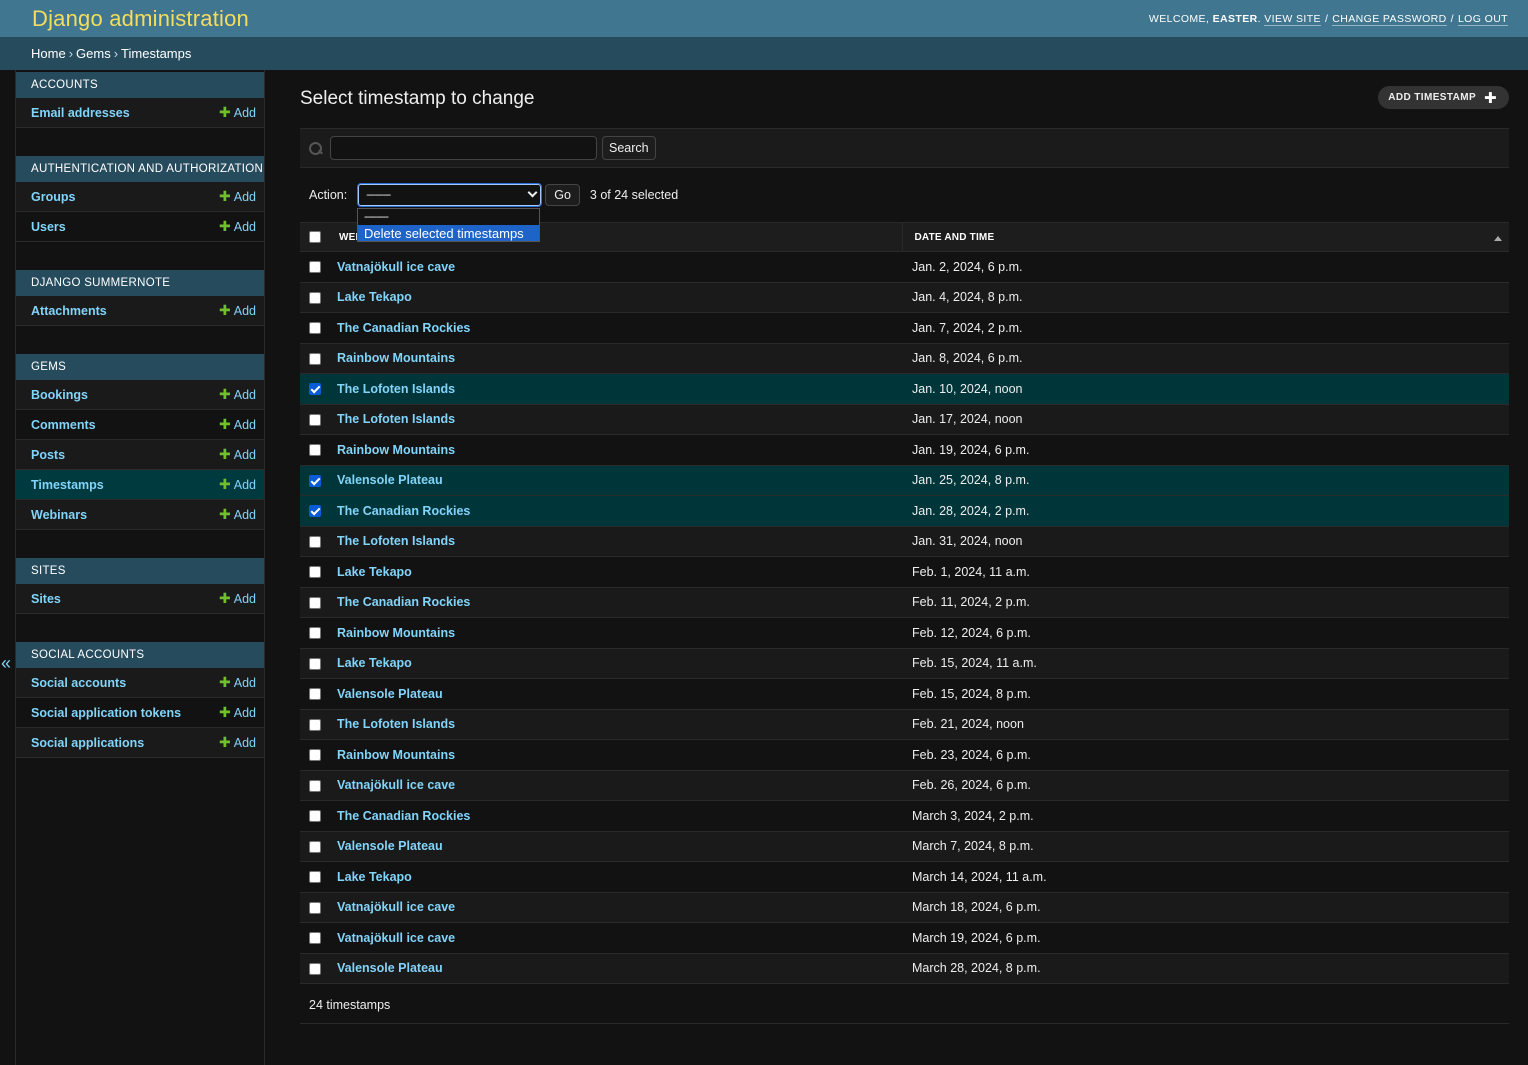  I want to click on sidebar-item-label: Users, so click(48, 227).